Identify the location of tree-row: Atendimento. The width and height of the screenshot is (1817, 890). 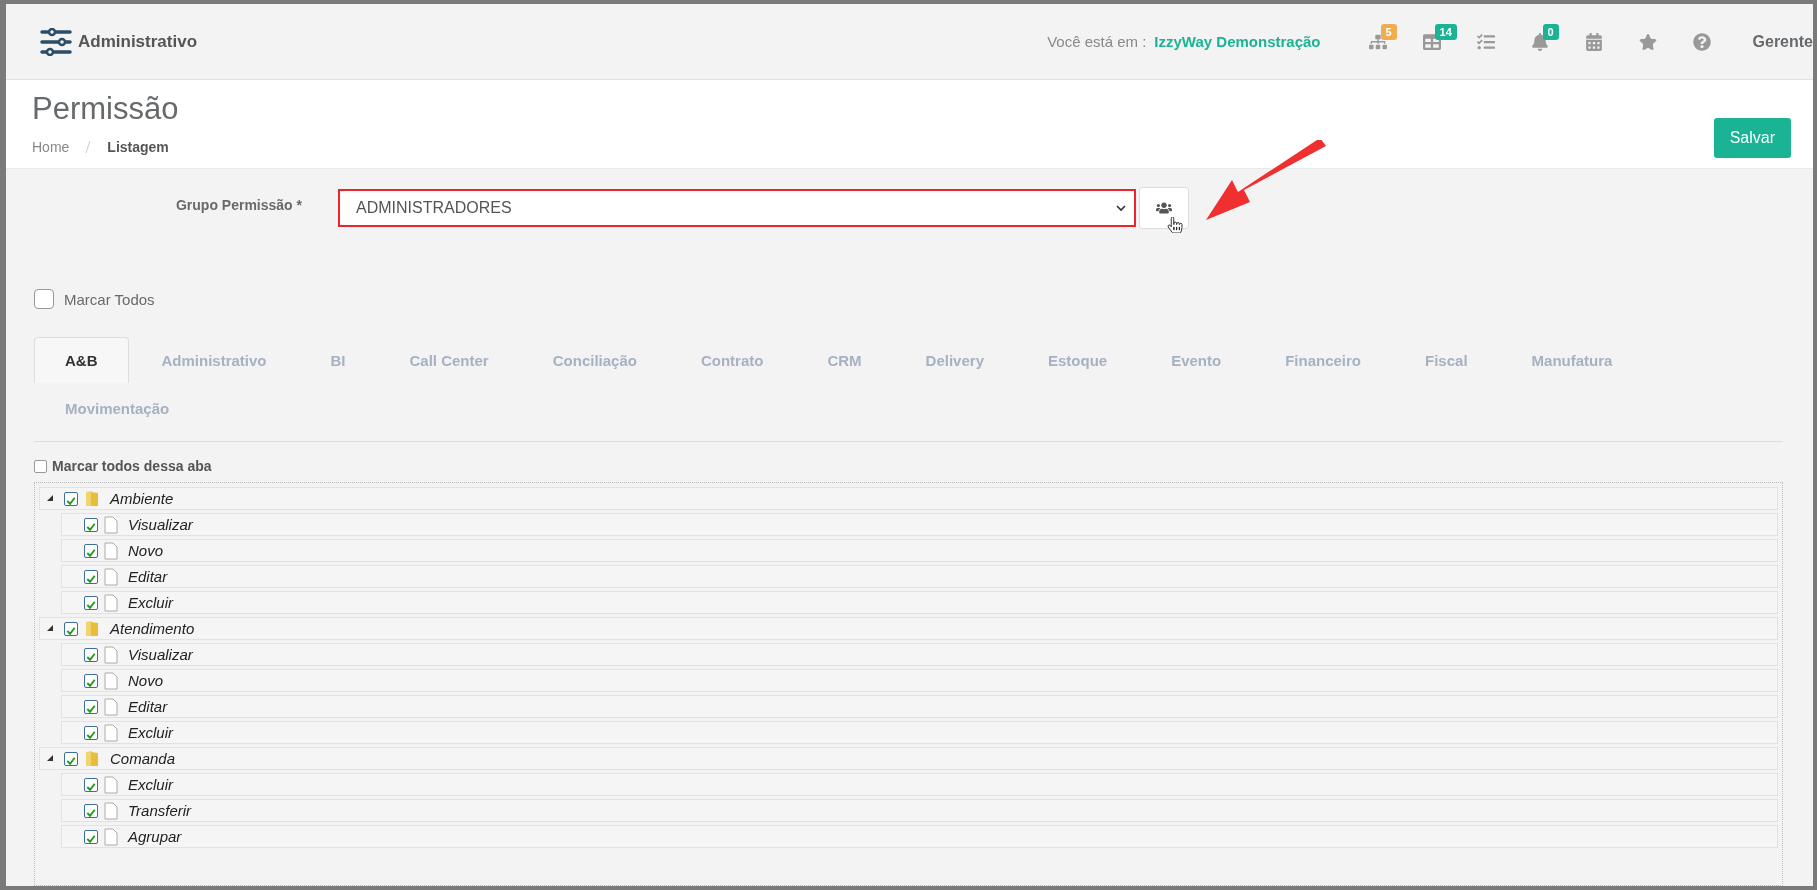
(908, 628).